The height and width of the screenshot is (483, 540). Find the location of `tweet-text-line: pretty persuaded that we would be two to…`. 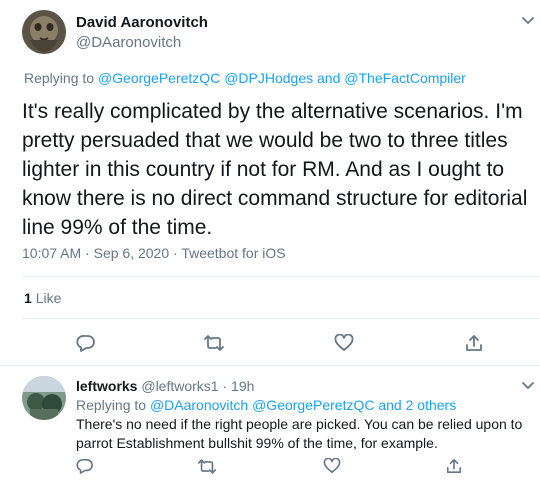

tweet-text-line: pretty persuaded that we would be two to… is located at coordinates (265, 140).